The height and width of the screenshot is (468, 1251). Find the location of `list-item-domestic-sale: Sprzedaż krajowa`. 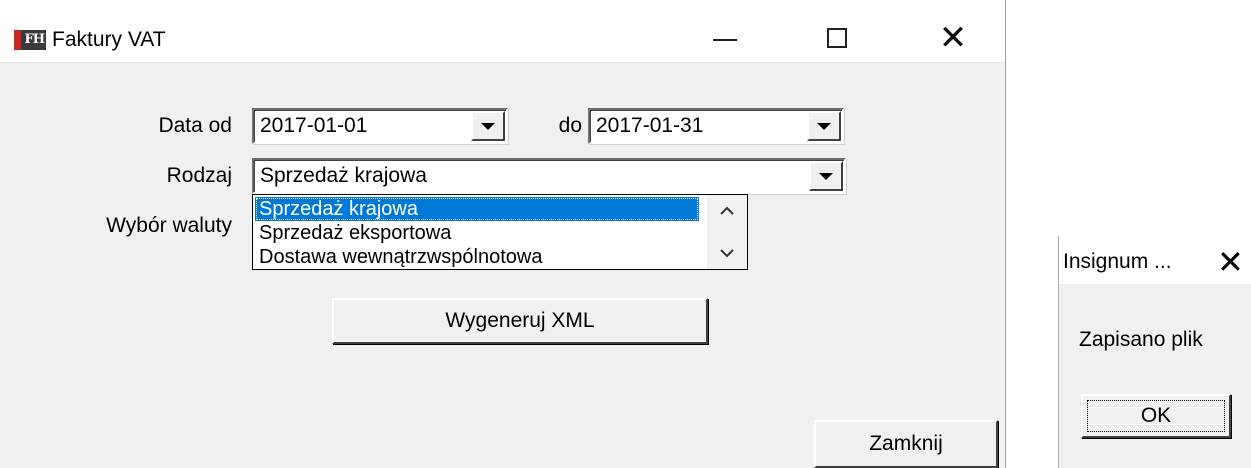

list-item-domestic-sale: Sprzedaż krajowa is located at coordinates (477, 209).